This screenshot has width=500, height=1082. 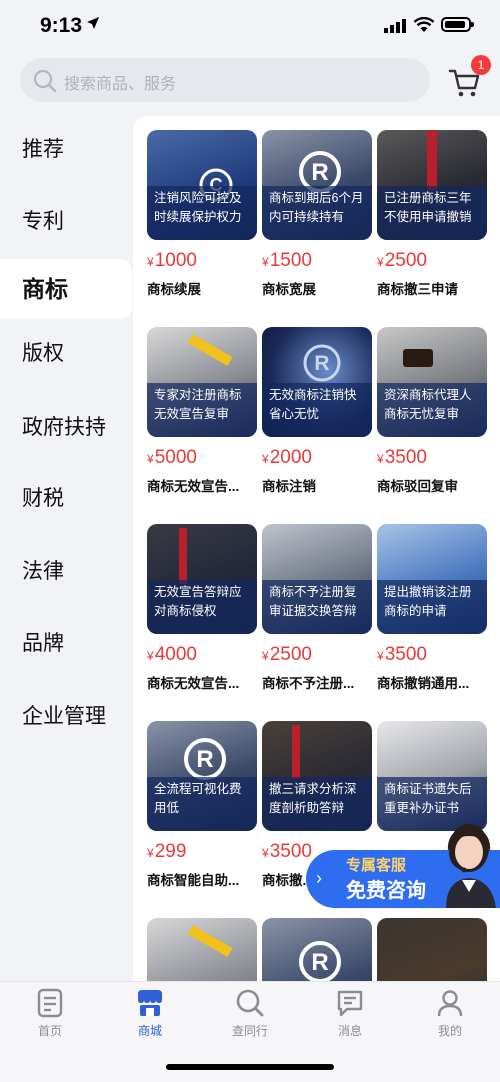 I want to click on category-item: 品牌, so click(x=66, y=644).